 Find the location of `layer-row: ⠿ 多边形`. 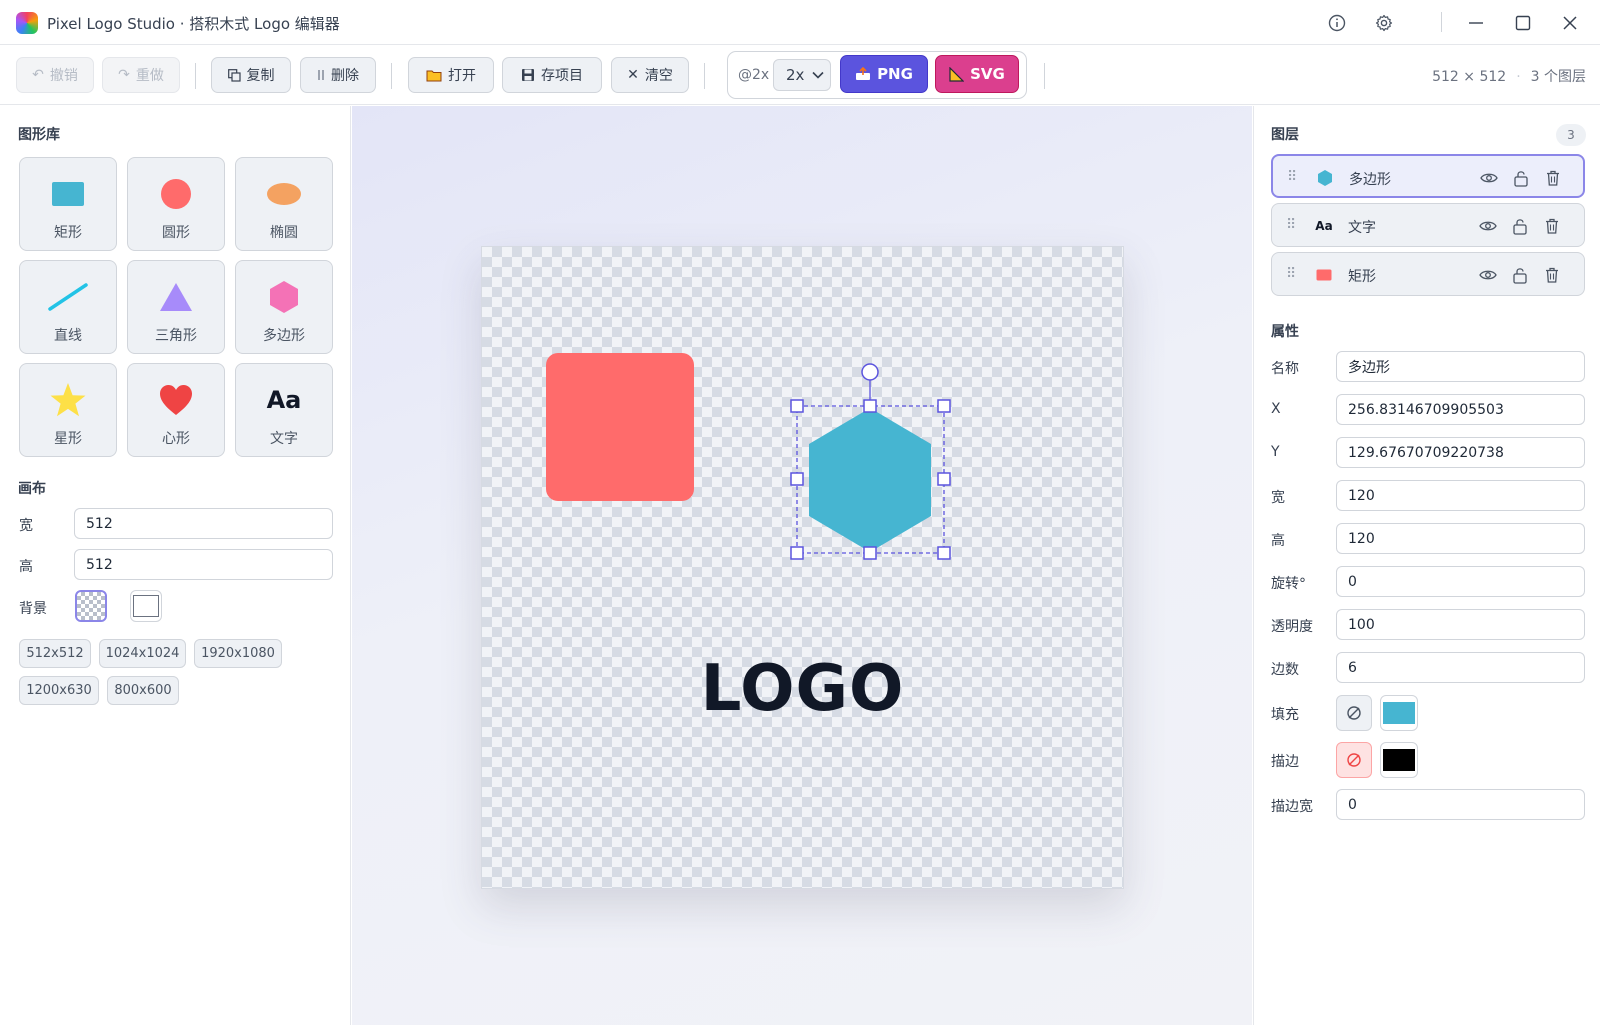

layer-row: ⠿ 多边形 is located at coordinates (1428, 176).